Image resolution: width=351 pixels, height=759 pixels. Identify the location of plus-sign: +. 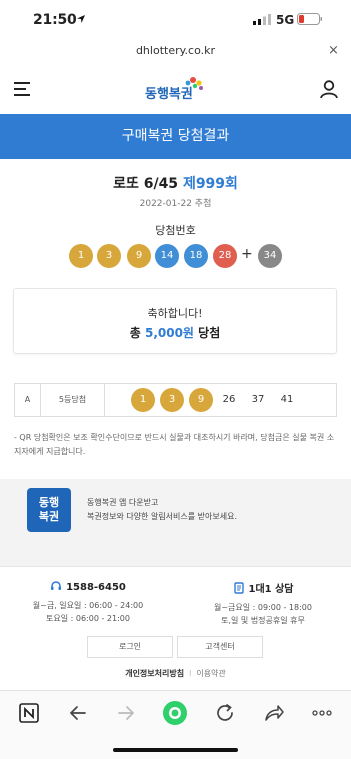
(247, 254).